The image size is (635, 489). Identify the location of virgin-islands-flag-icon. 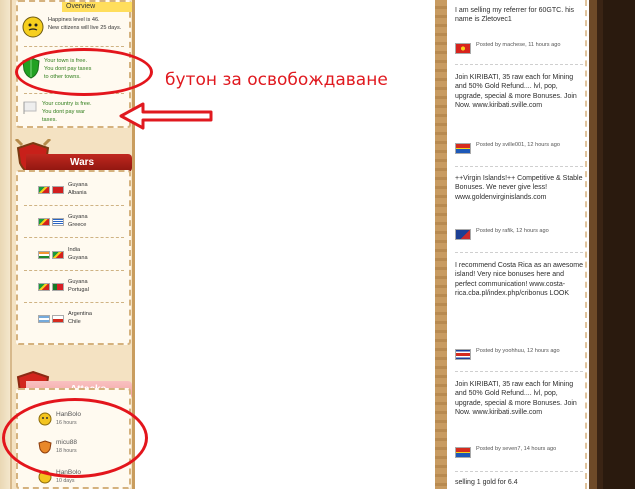
(463, 234).